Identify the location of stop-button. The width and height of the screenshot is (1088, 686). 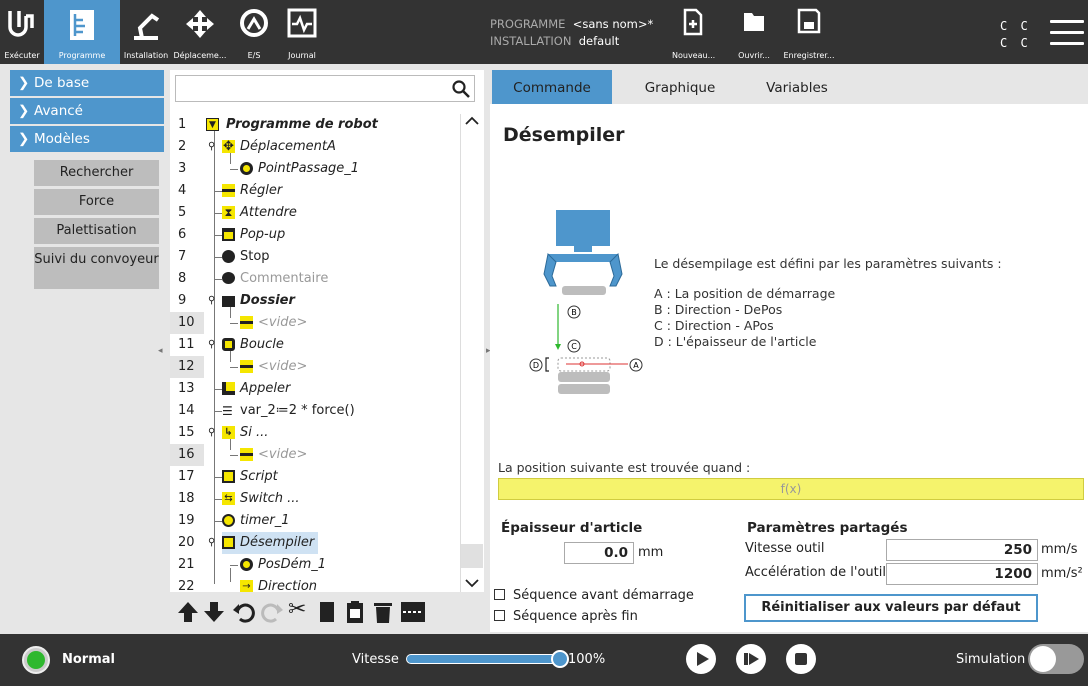
(801, 659).